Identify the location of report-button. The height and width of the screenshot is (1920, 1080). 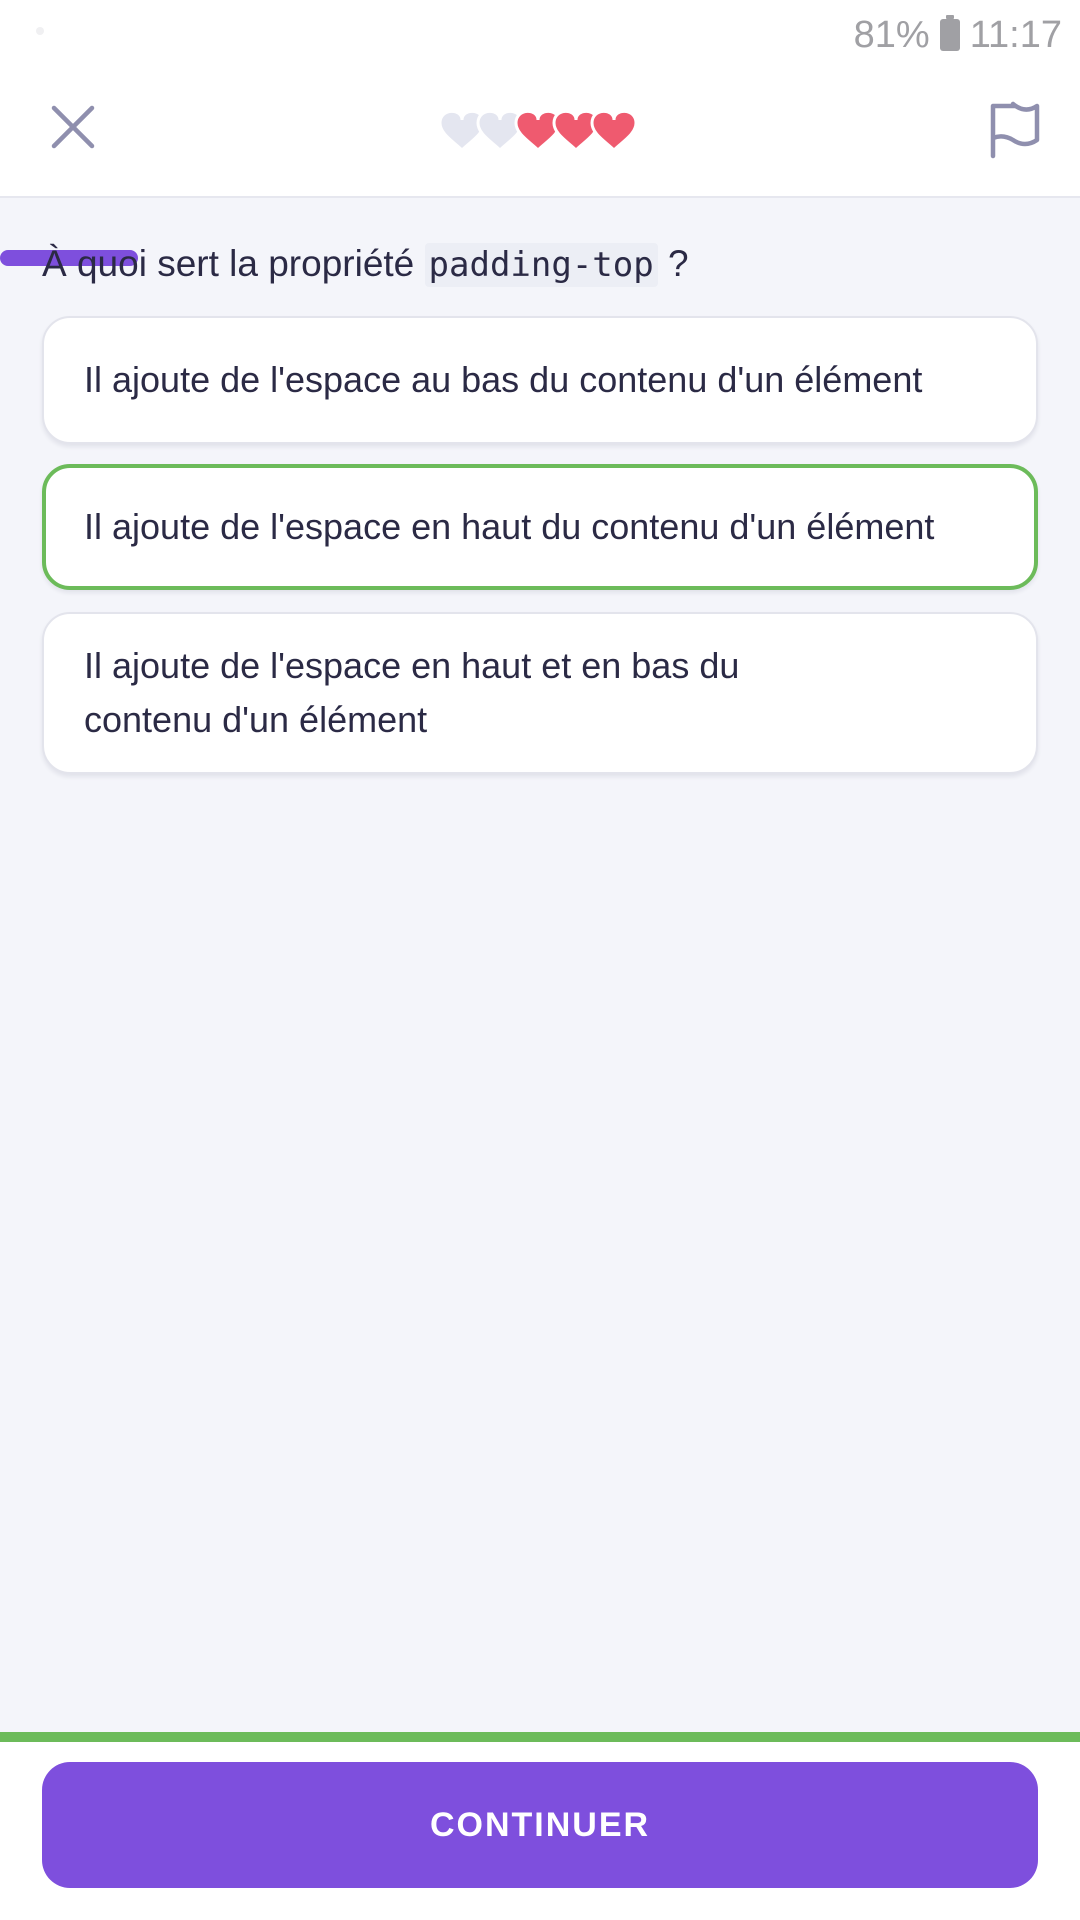
(1014, 130).